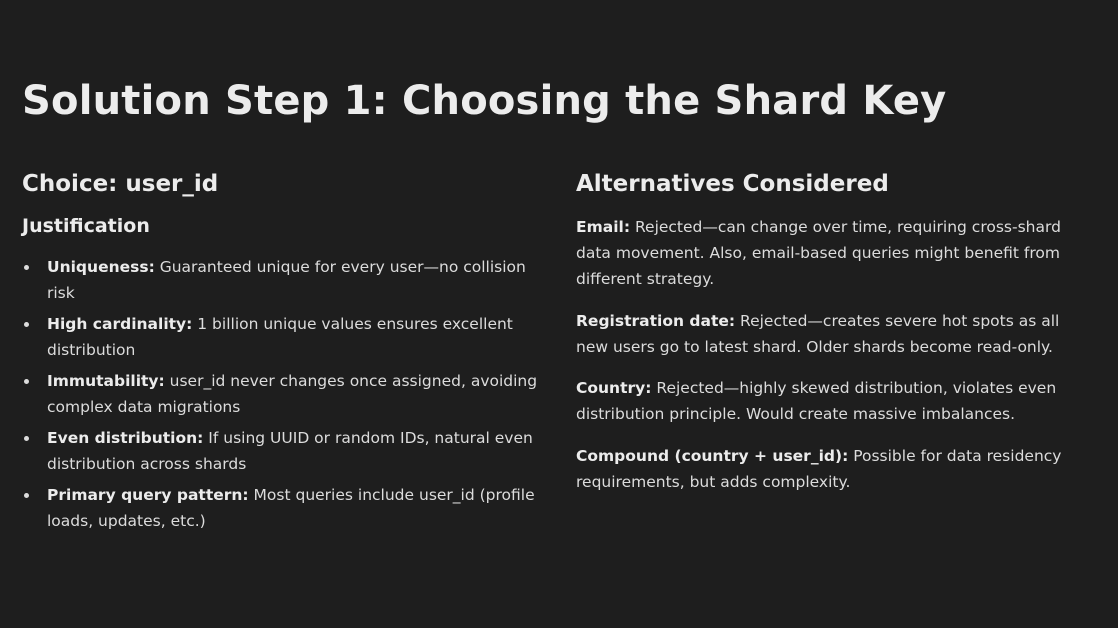 Image resolution: width=1118 pixels, height=628 pixels. I want to click on item-label: Primary query pattern:, so click(148, 495).